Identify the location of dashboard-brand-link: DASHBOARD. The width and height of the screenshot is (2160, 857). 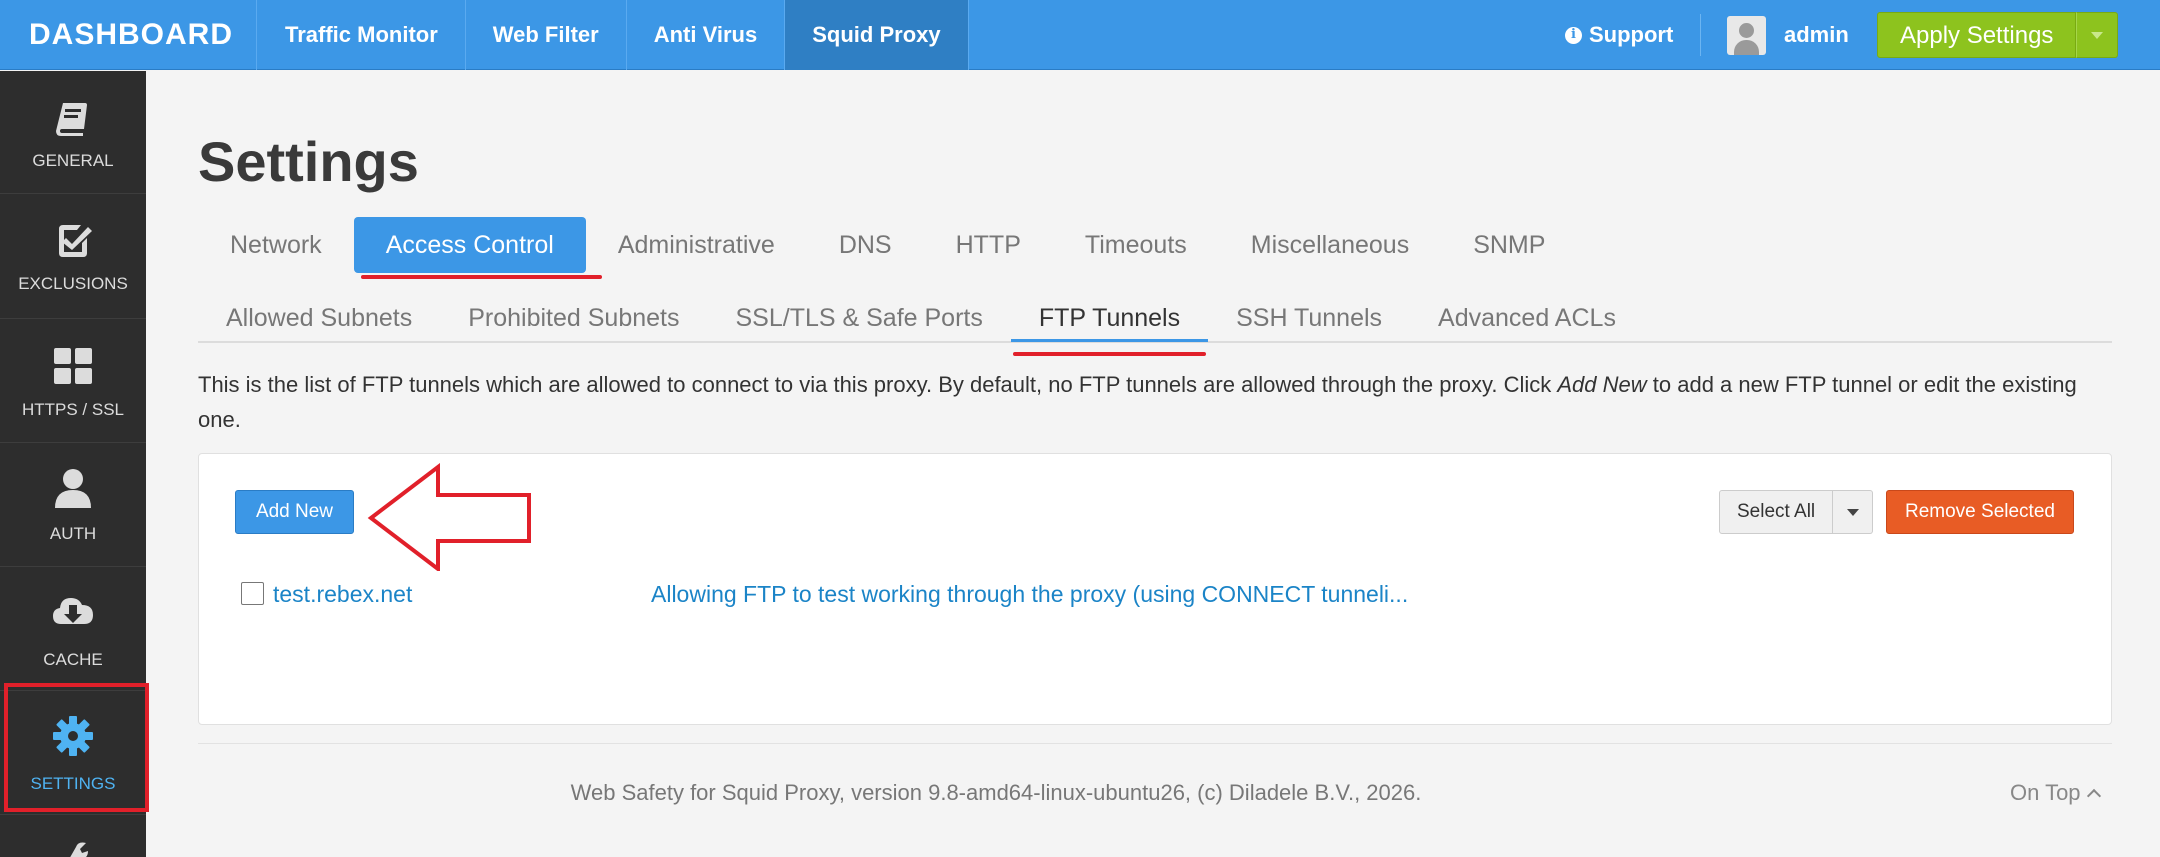
(128, 35).